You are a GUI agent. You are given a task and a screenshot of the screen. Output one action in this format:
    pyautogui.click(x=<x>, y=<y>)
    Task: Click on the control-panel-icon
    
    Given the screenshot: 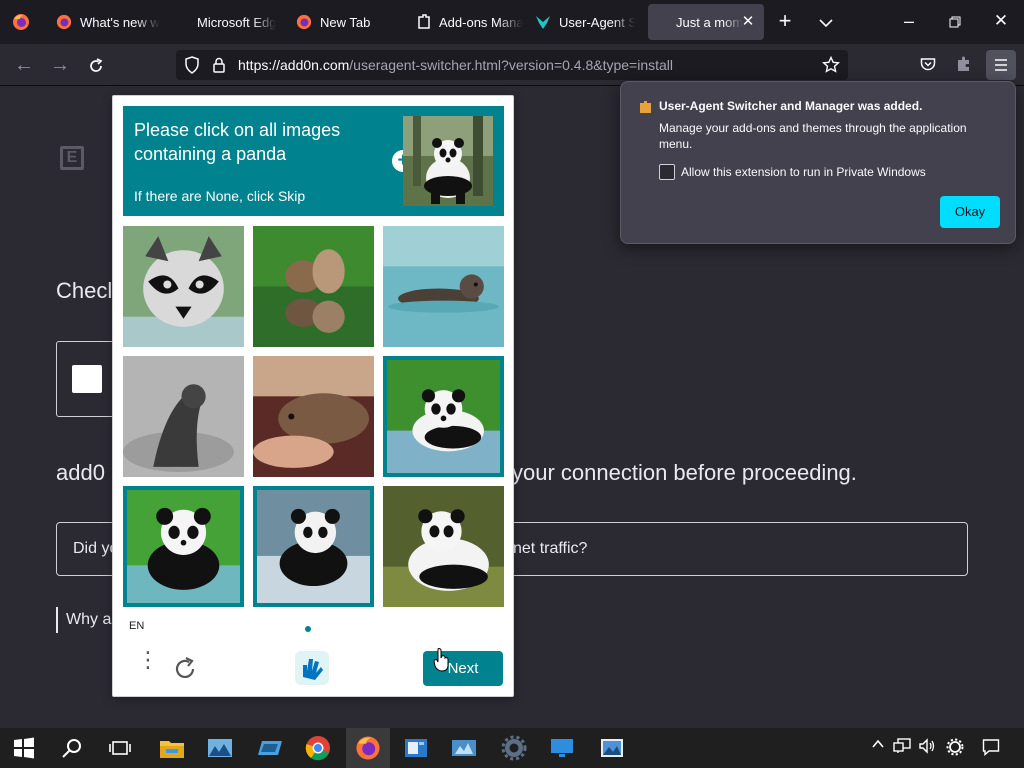 What is the action you would take?
    pyautogui.click(x=464, y=748)
    